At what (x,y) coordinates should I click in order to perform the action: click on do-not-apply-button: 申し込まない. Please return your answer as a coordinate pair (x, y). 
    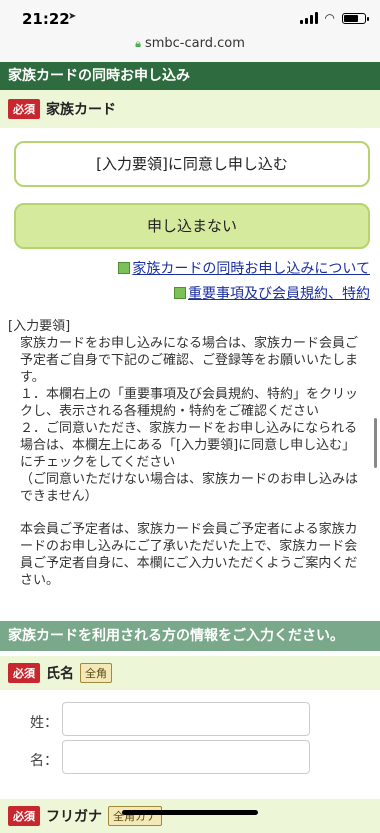
    Looking at the image, I should click on (192, 226).